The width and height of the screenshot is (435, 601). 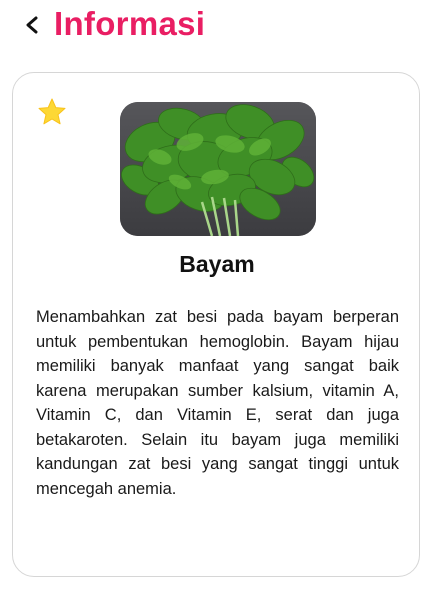 I want to click on page-title: Informasi, so click(x=130, y=23).